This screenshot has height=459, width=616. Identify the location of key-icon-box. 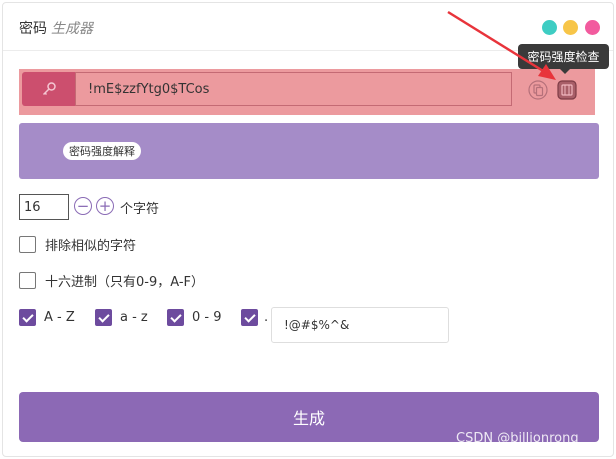
(48, 89).